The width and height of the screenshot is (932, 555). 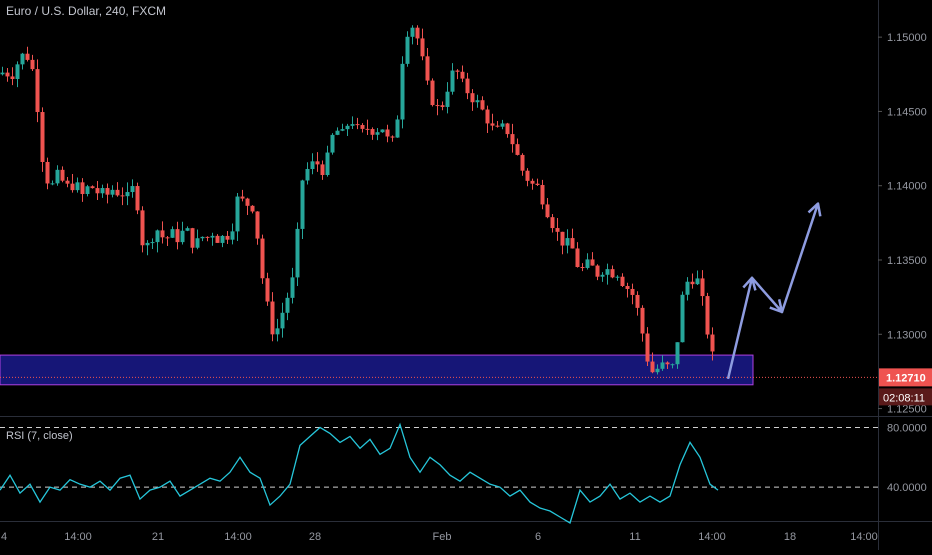 What do you see at coordinates (86, 11) in the screenshot?
I see `symbol-title: Euro / U.S. Dollar, 240, FXCM` at bounding box center [86, 11].